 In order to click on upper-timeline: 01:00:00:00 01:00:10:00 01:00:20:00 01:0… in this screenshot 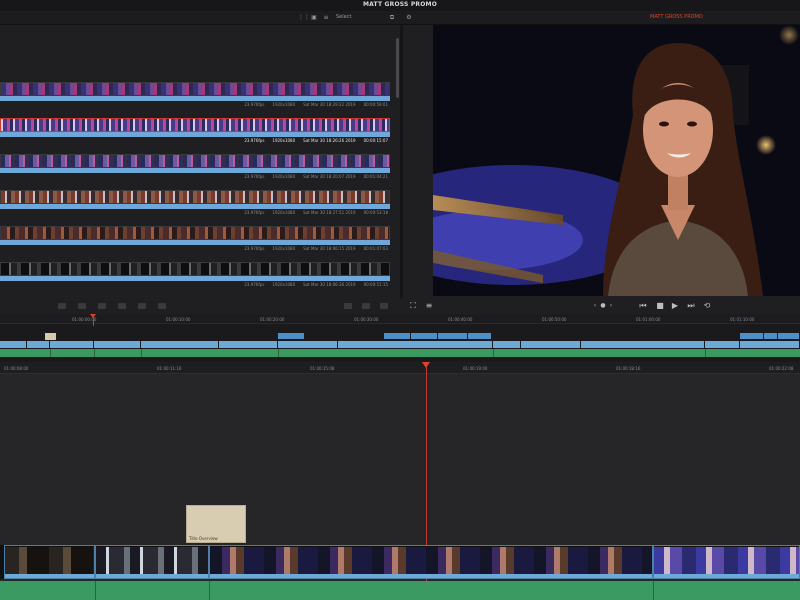, I will do `click(400, 338)`.